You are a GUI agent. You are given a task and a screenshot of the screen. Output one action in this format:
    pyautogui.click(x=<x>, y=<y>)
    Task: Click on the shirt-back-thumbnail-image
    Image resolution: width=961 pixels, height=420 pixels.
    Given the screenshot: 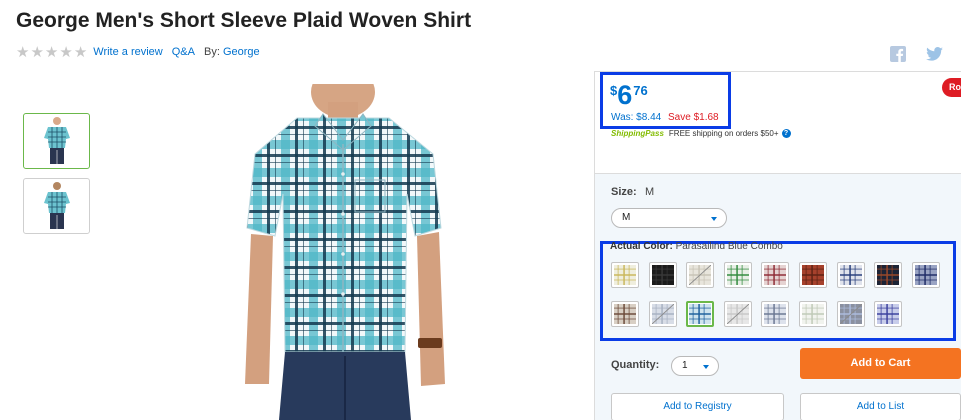 What is the action you would take?
    pyautogui.click(x=56, y=205)
    